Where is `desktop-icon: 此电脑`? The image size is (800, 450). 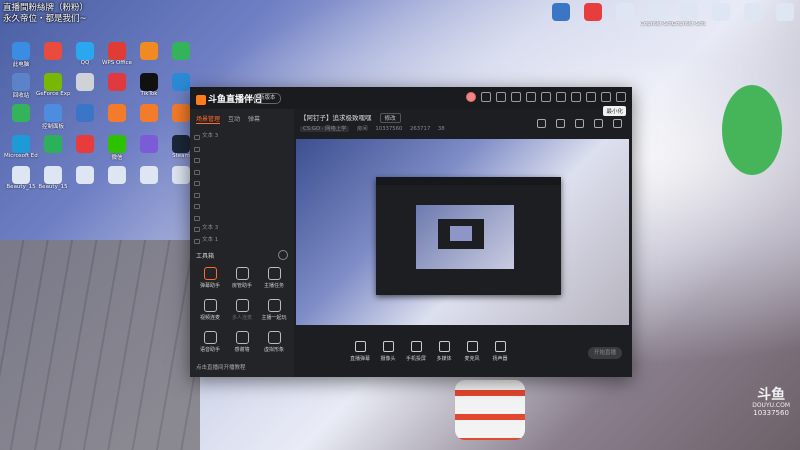 desktop-icon: 此电脑 is located at coordinates (21, 55).